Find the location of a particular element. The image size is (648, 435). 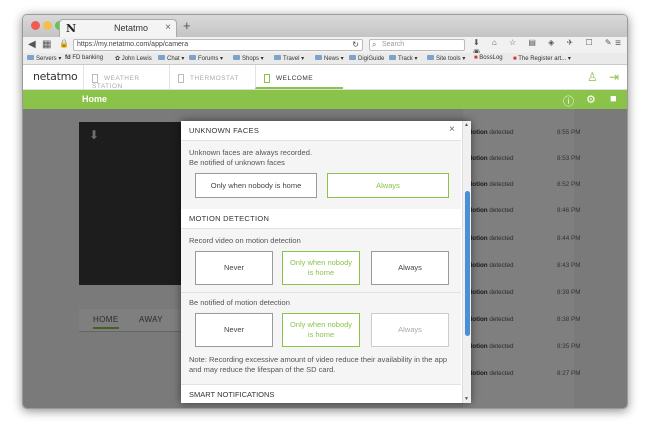

record-always-button: Always is located at coordinates (410, 268).